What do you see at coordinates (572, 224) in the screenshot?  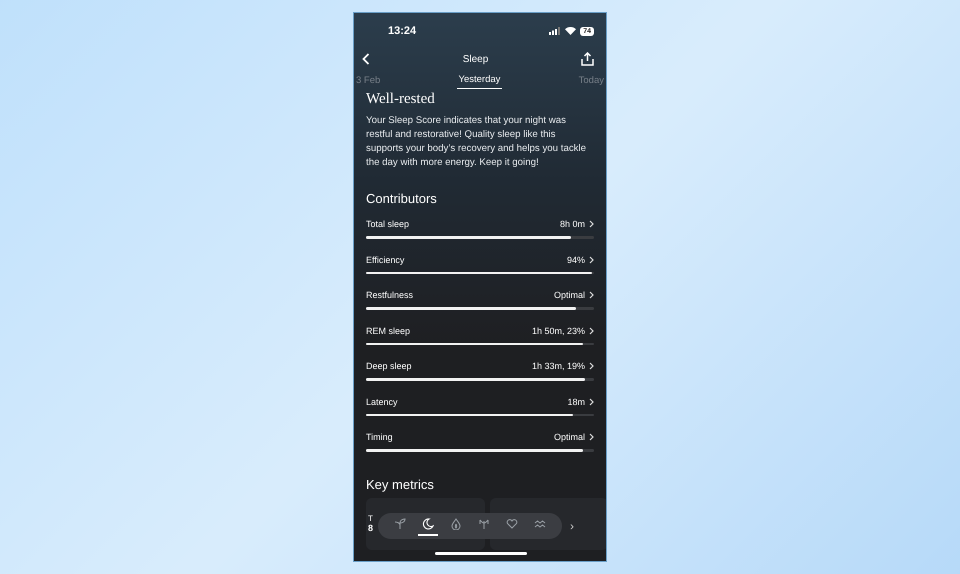 I see `contributor-value: 8h 0m` at bounding box center [572, 224].